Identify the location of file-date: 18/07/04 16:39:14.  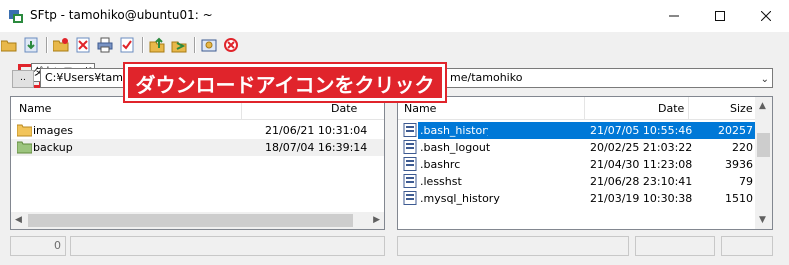
(316, 147).